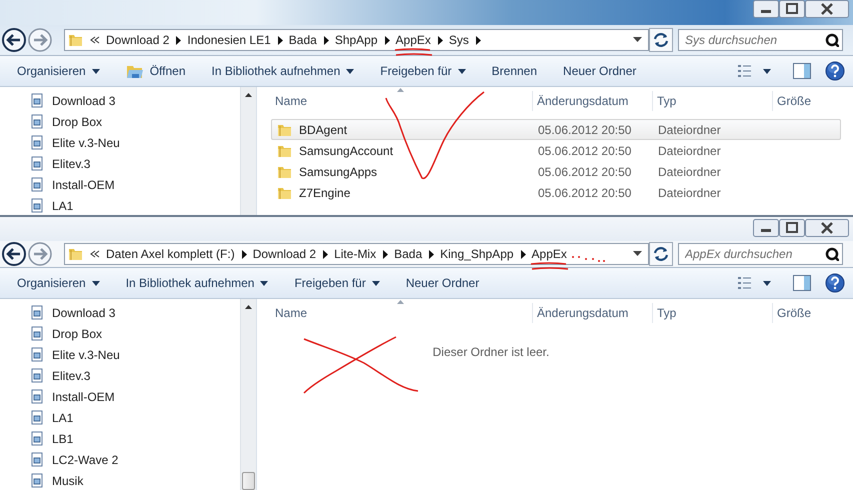  Describe the element at coordinates (120, 459) in the screenshot. I see `navigation-item: LC2-Wave 2` at that location.